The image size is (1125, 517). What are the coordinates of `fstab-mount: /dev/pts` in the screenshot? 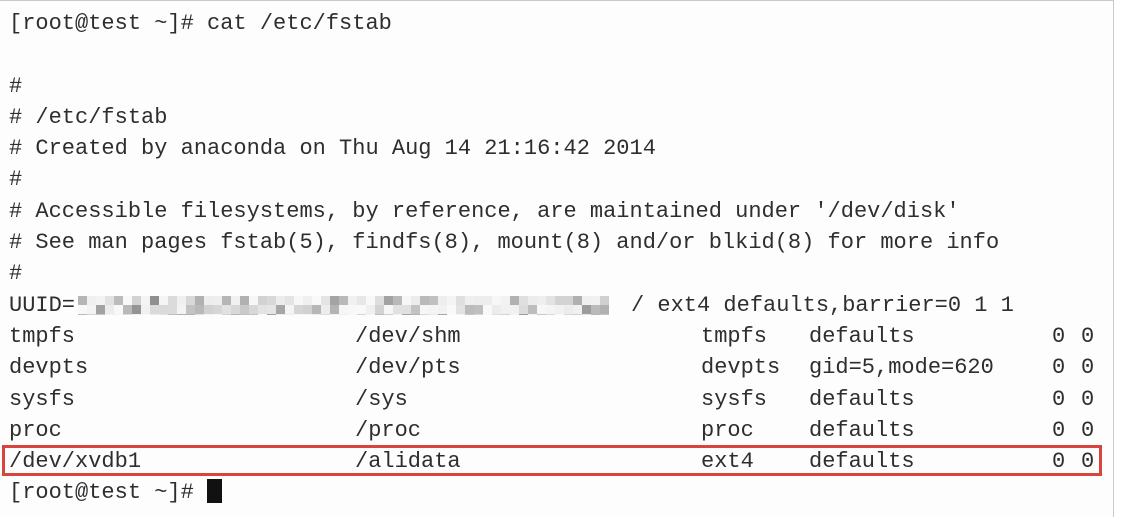 It's located at (408, 368).